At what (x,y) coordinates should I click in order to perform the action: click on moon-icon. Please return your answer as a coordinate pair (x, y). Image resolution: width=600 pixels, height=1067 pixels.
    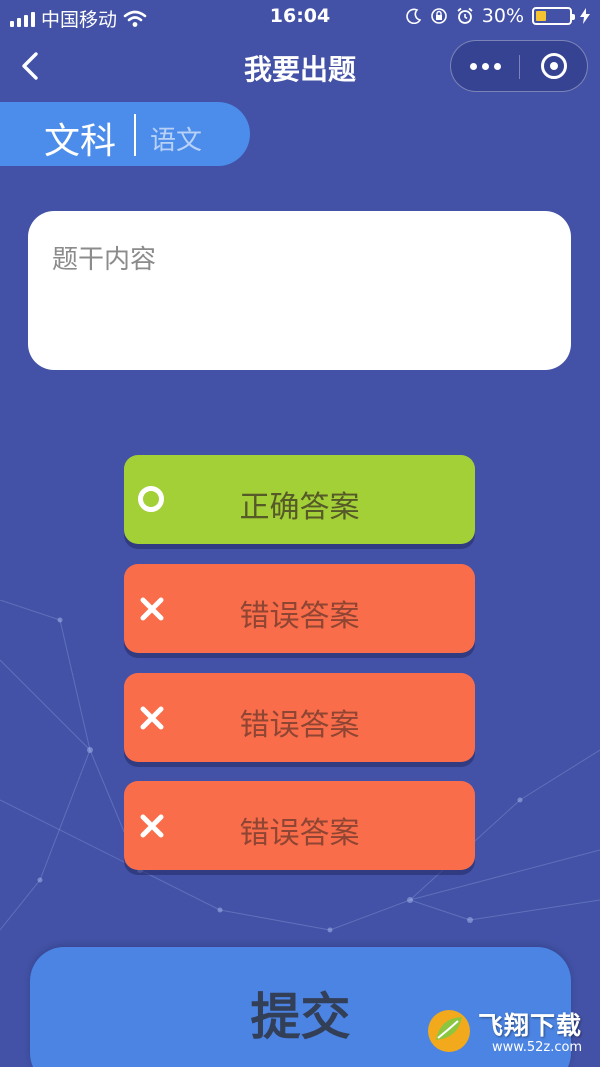
    Looking at the image, I should click on (414, 16).